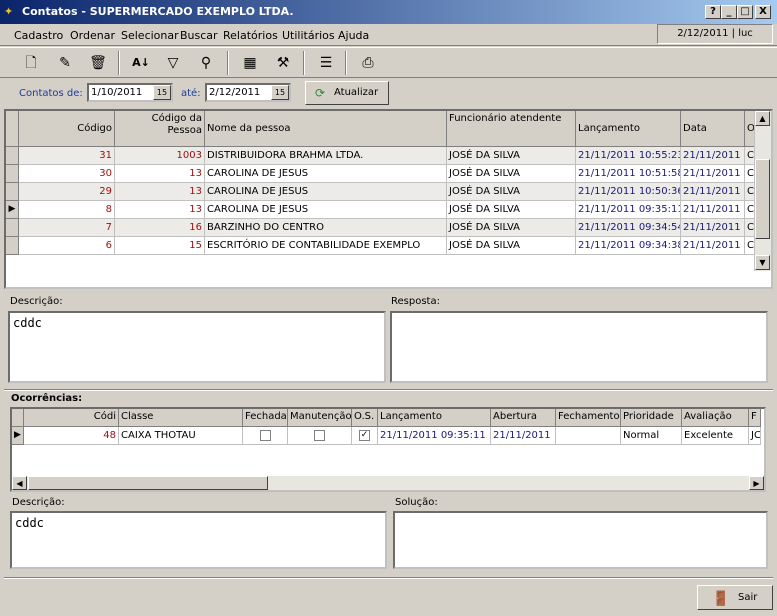 This screenshot has width=777, height=616. What do you see at coordinates (320, 418) in the screenshot?
I see `oc-col-manutencao: Manutenção` at bounding box center [320, 418].